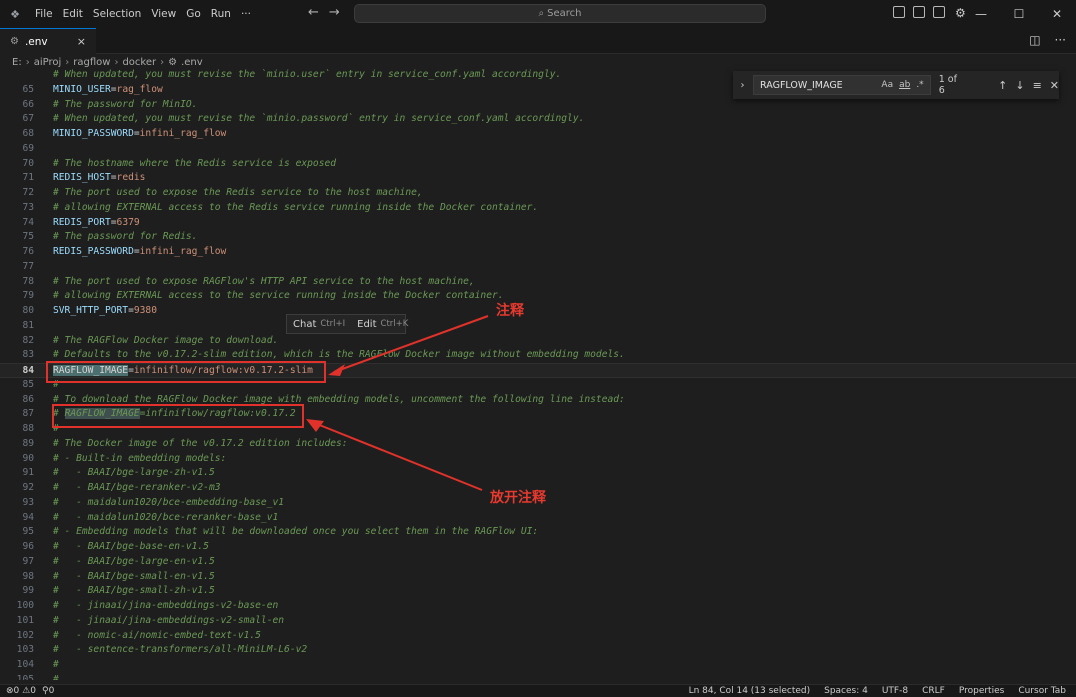  What do you see at coordinates (166, 517) in the screenshot?
I see `comment-text: # - maidalun1020/bce-reranker-base_v1` at bounding box center [166, 517].